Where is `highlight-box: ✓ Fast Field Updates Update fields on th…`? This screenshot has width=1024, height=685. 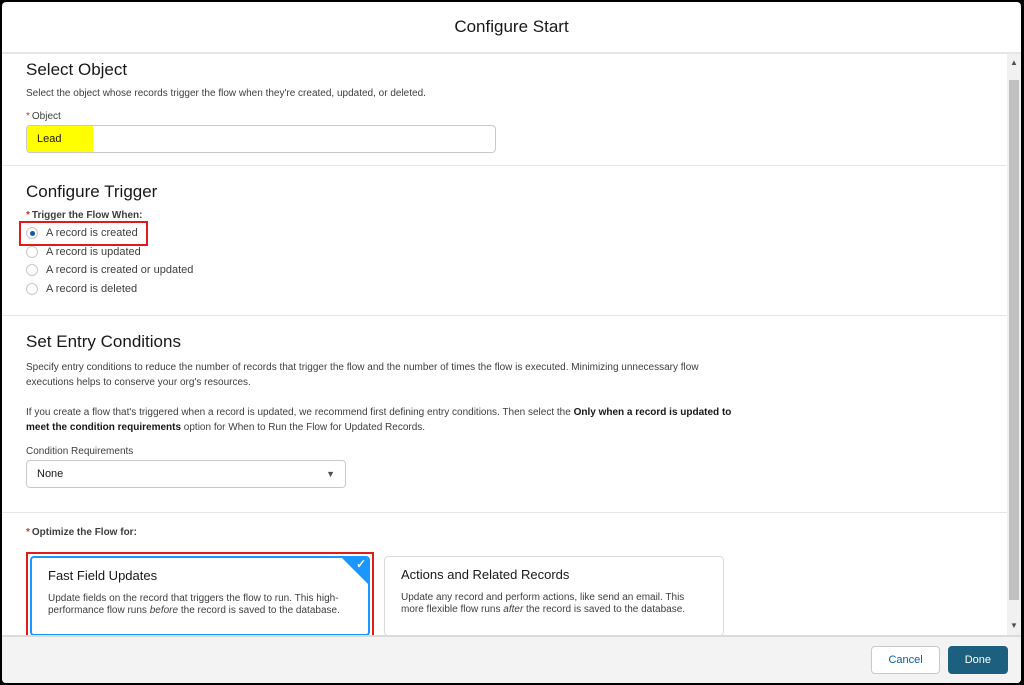 highlight-box: ✓ Fast Field Updates Update fields on th… is located at coordinates (200, 593).